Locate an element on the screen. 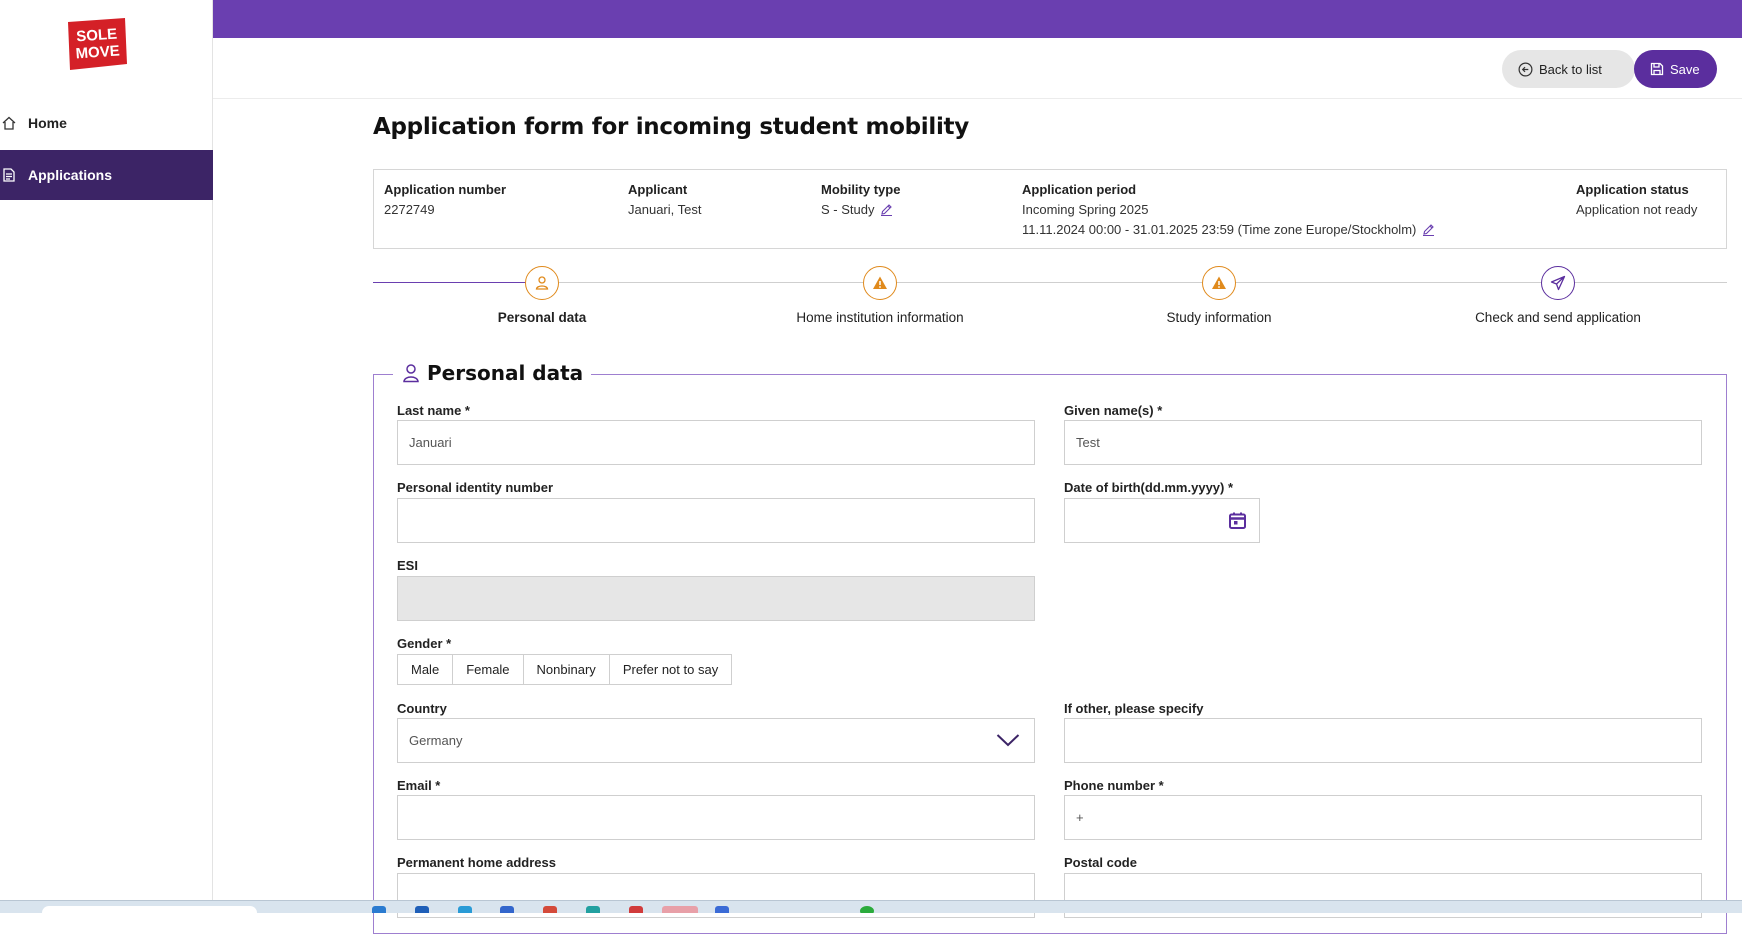 This screenshot has height=934, width=1742. gender-option-male: Male is located at coordinates (425, 669).